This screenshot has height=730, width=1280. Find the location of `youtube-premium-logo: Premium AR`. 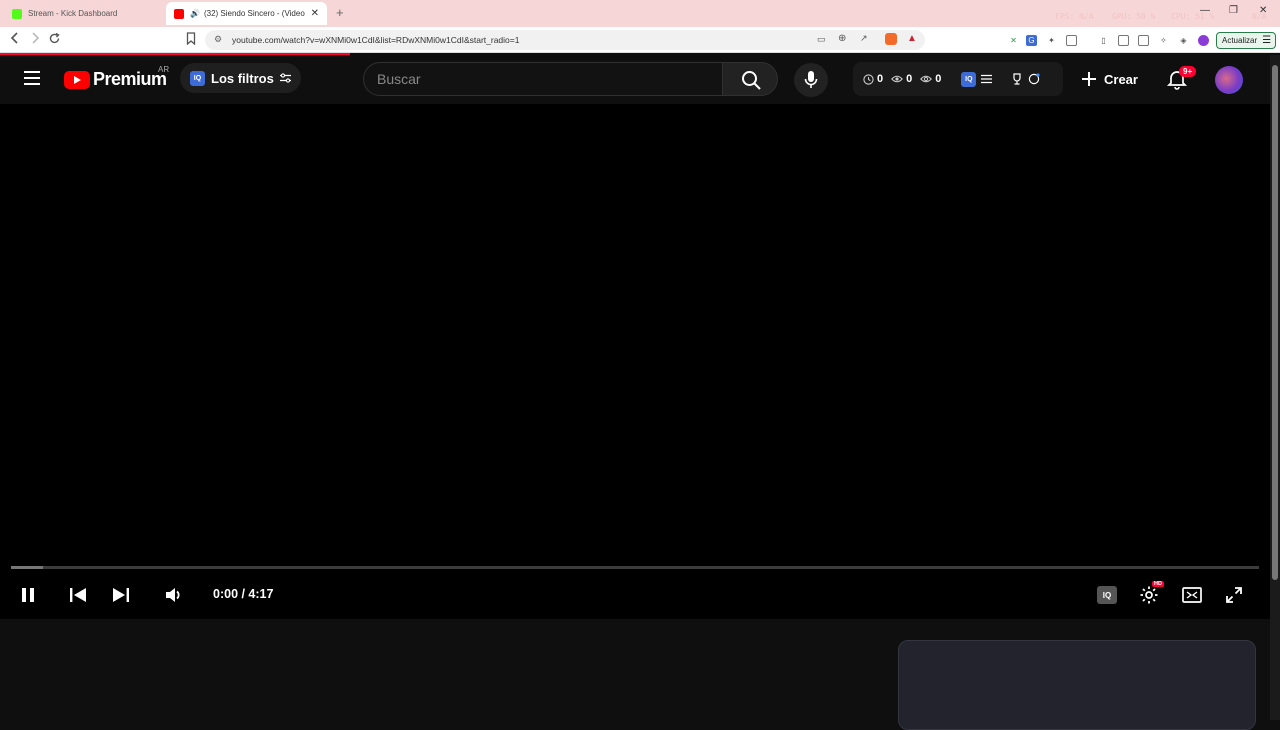

youtube-premium-logo: Premium AR is located at coordinates (116, 77).